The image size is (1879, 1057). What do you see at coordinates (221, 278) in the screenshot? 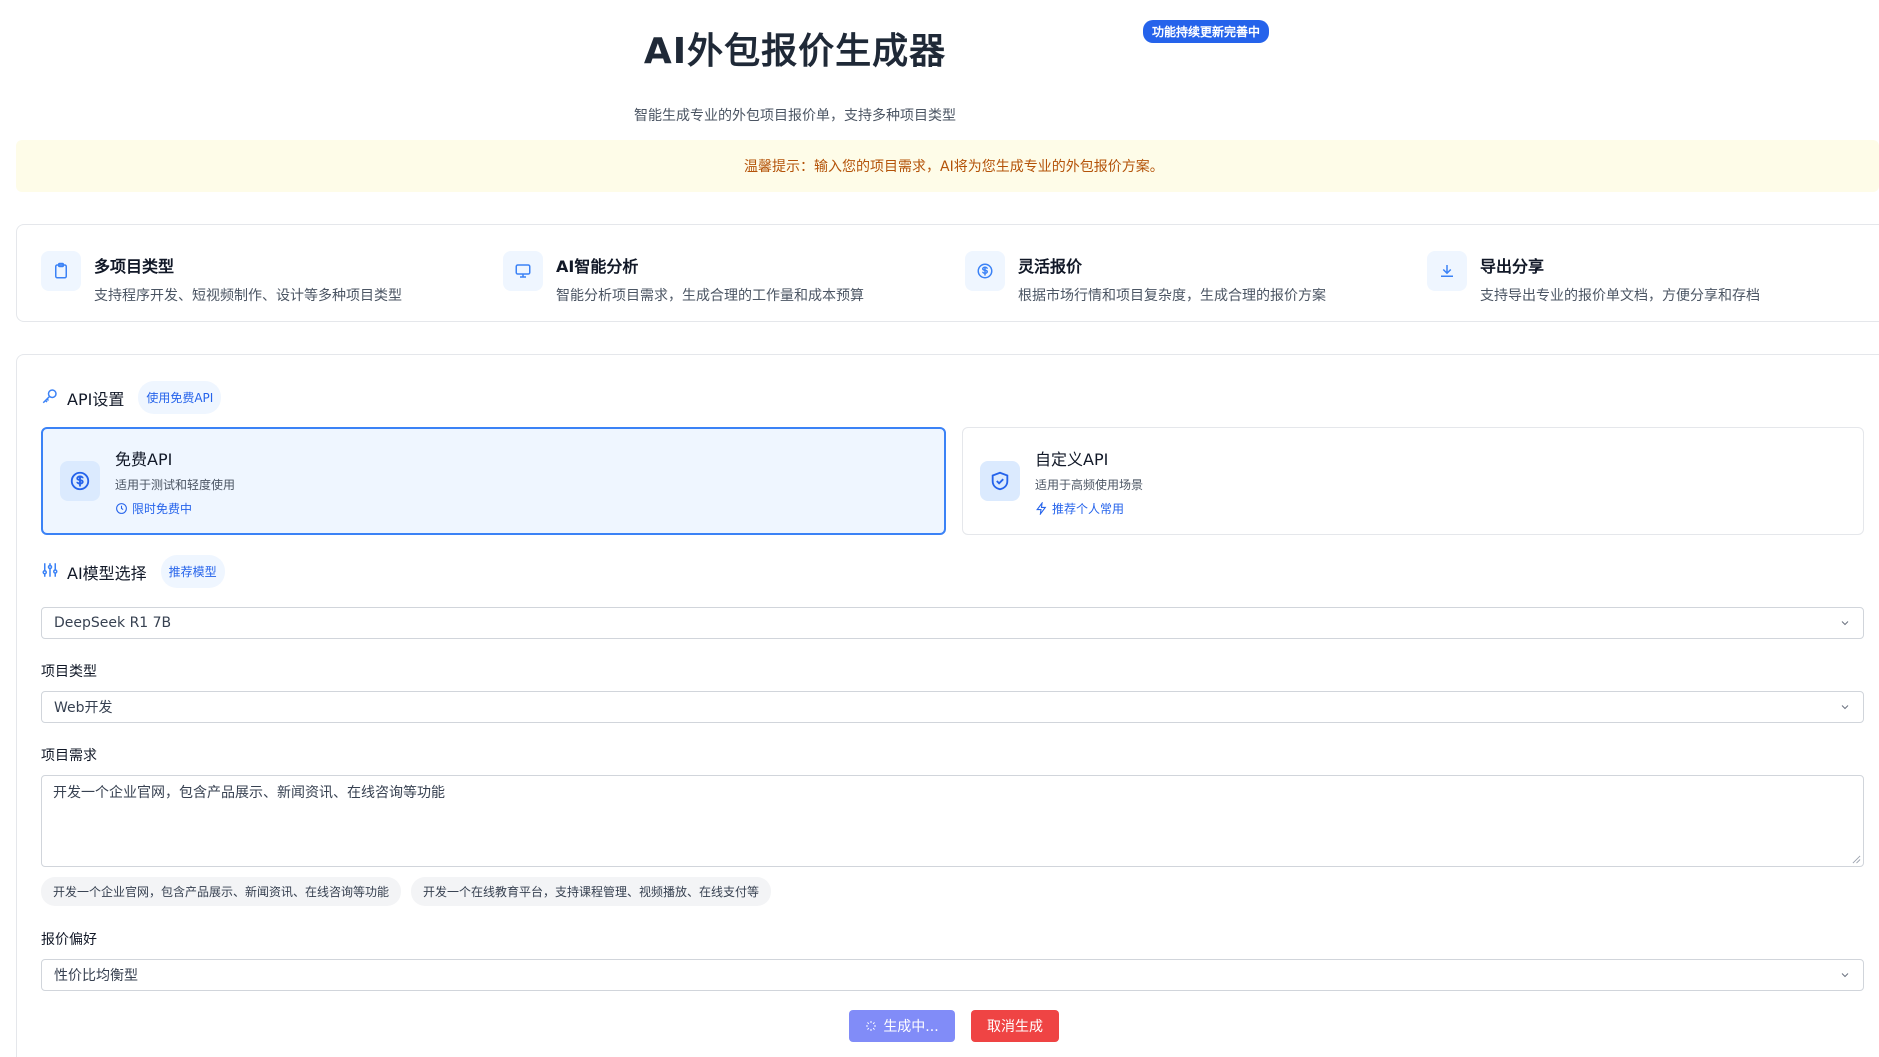
I see `feature-multi-type: 多项目类型 支持程序开发、短视频制作、设计等多种项目类型` at bounding box center [221, 278].